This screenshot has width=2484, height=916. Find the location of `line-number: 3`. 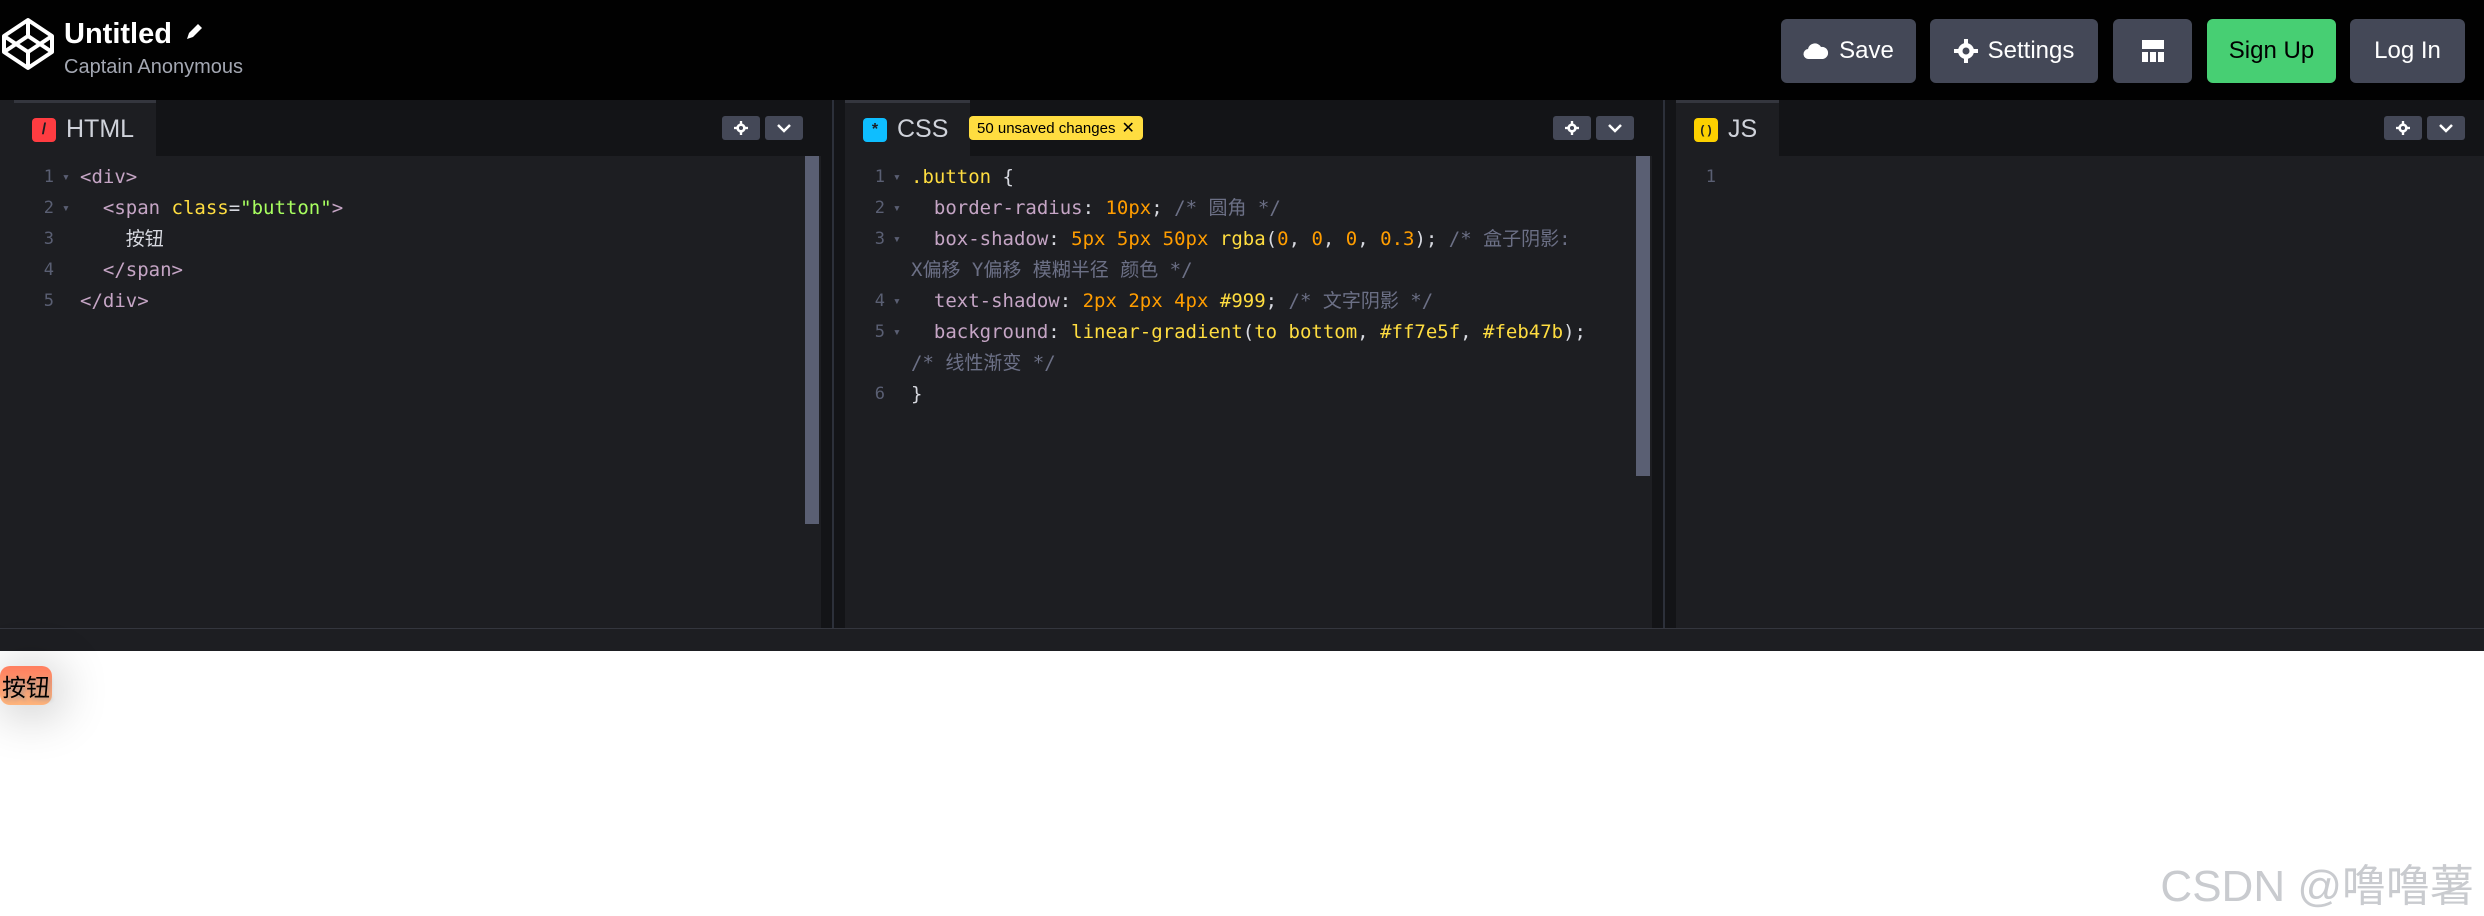

line-number: 3 is located at coordinates (879, 239).